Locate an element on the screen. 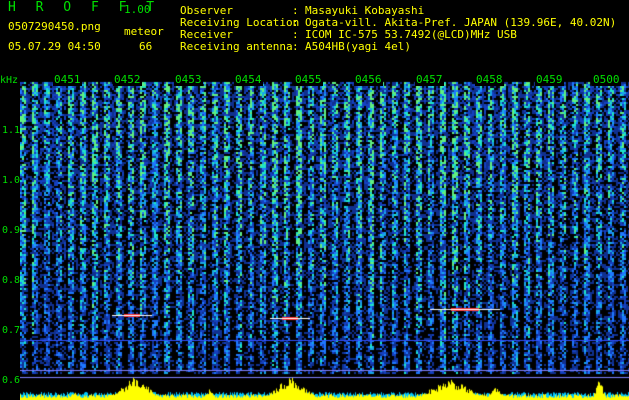 The height and width of the screenshot is (400, 629). time-tick-label: 0451 is located at coordinates (67, 79).